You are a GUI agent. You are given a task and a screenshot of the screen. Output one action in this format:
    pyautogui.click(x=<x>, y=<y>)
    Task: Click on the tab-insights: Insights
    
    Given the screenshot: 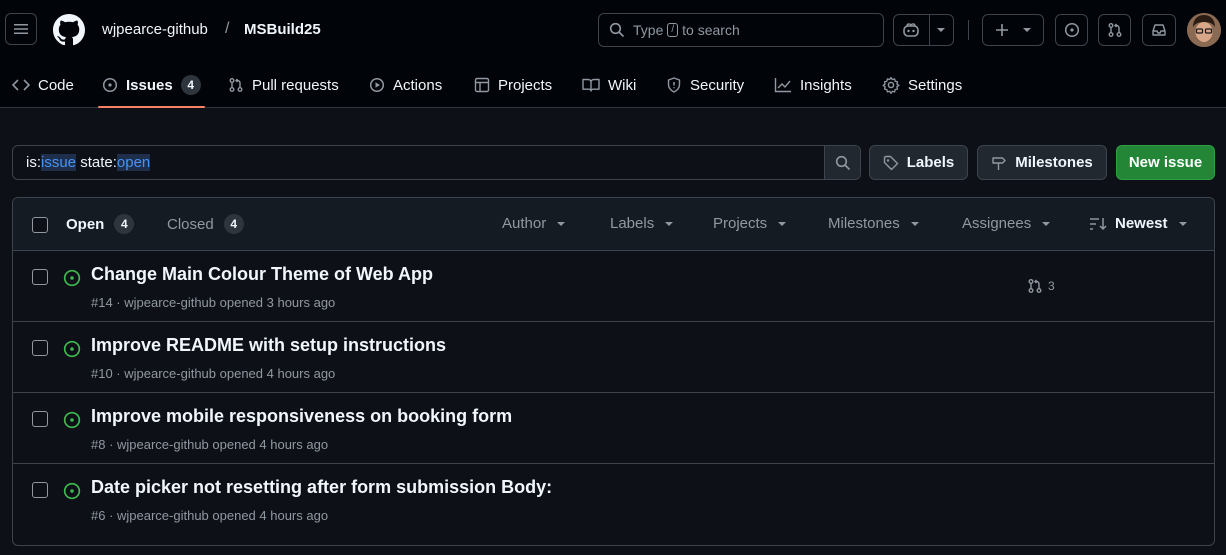 What is the action you would take?
    pyautogui.click(x=813, y=85)
    